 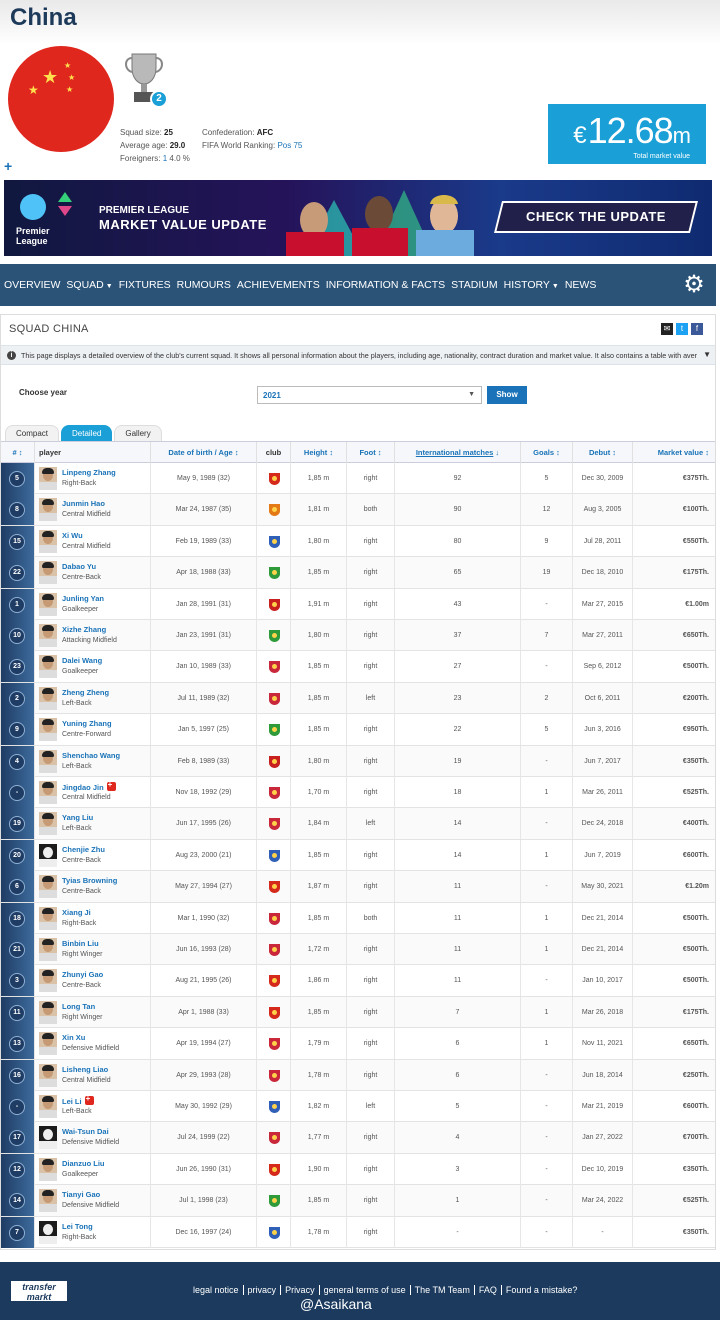 I want to click on chevron-down-icon: ▼, so click(x=707, y=354).